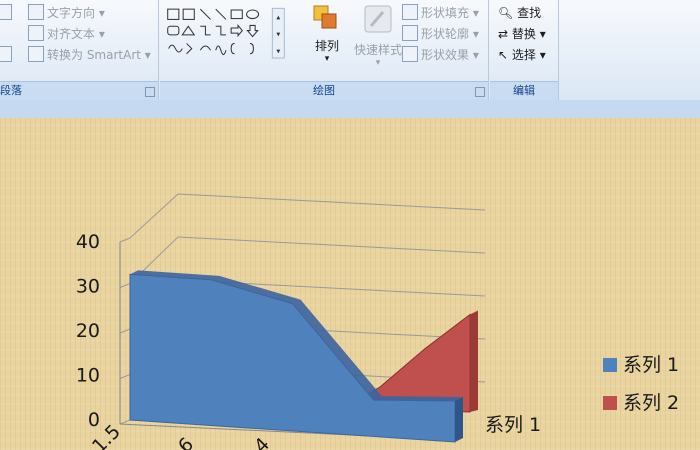 The height and width of the screenshot is (450, 700). What do you see at coordinates (220, 30) in the screenshot?
I see `elbow-arrow-shape-icon` at bounding box center [220, 30].